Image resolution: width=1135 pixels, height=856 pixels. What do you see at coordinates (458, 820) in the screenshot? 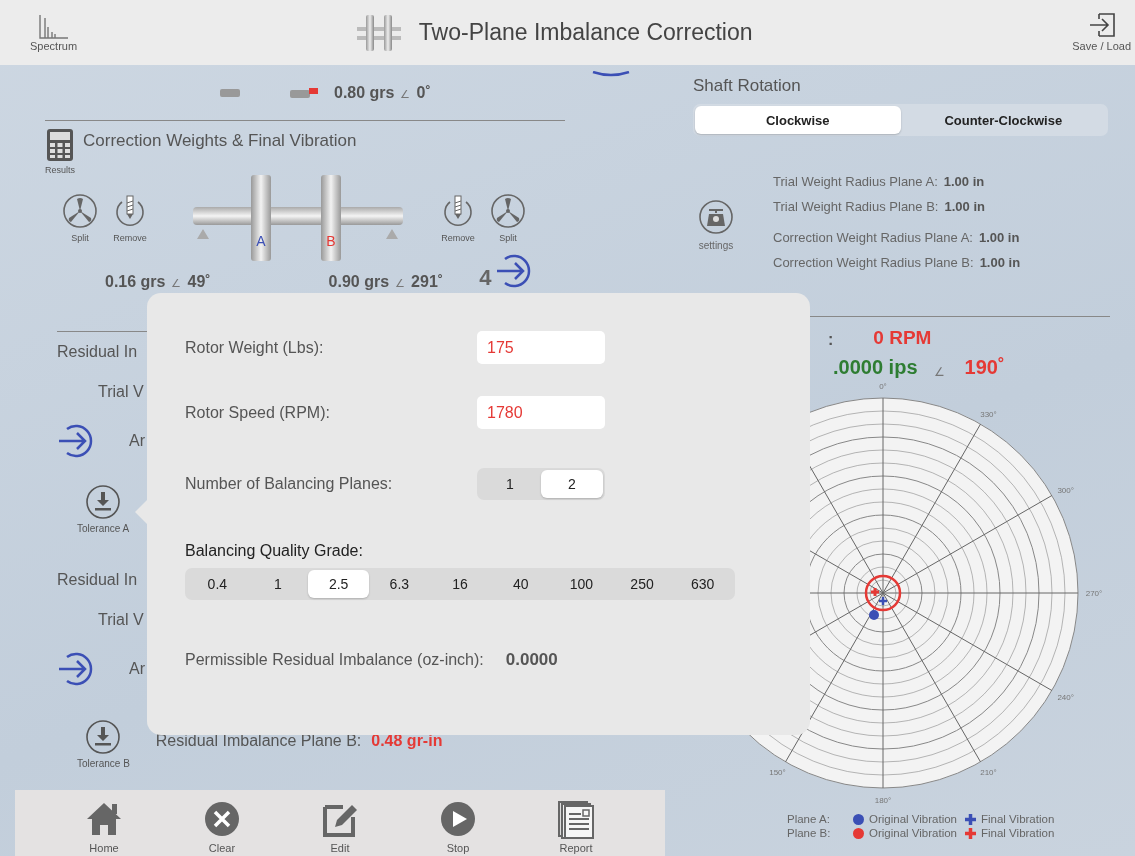
I see `play-icon` at bounding box center [458, 820].